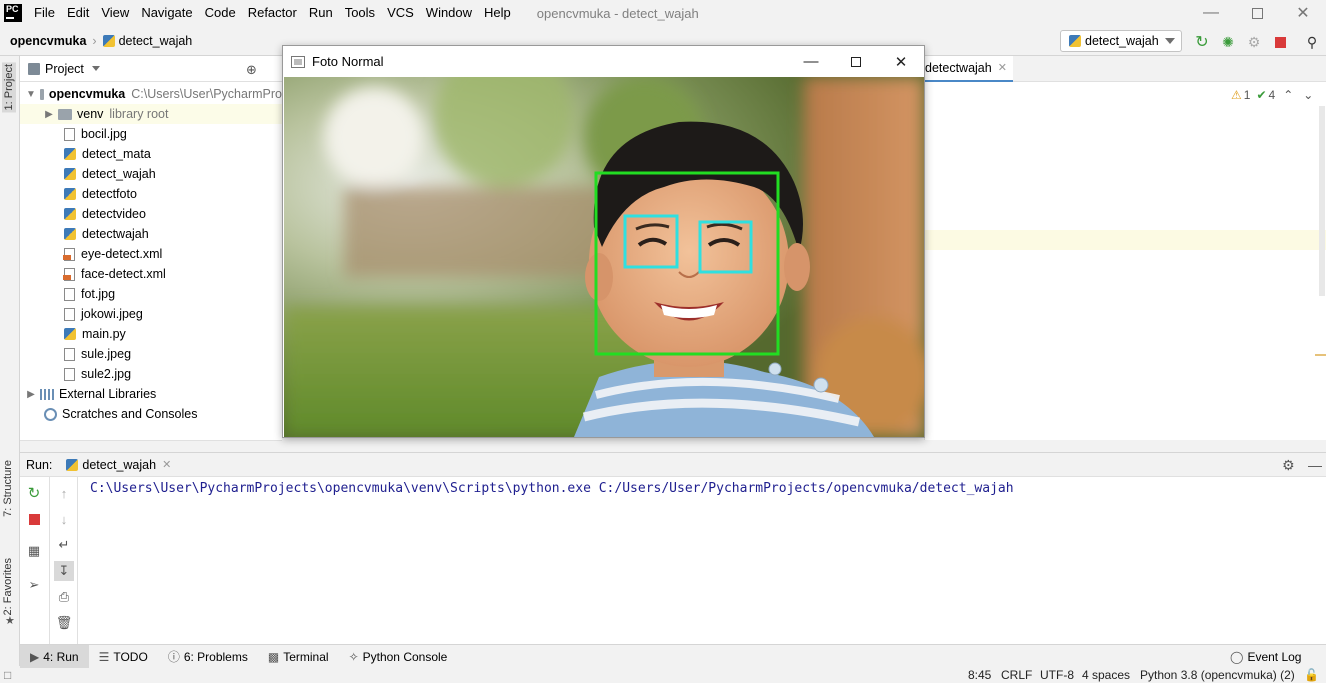  Describe the element at coordinates (1265, 657) in the screenshot. I see `tab-event-log: ◯ Event Log` at that location.